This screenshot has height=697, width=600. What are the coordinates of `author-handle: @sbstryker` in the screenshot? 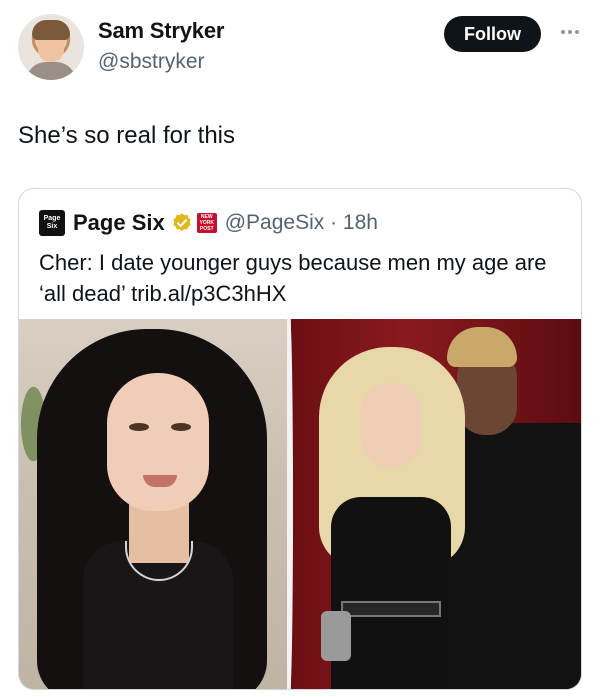 It's located at (151, 62).